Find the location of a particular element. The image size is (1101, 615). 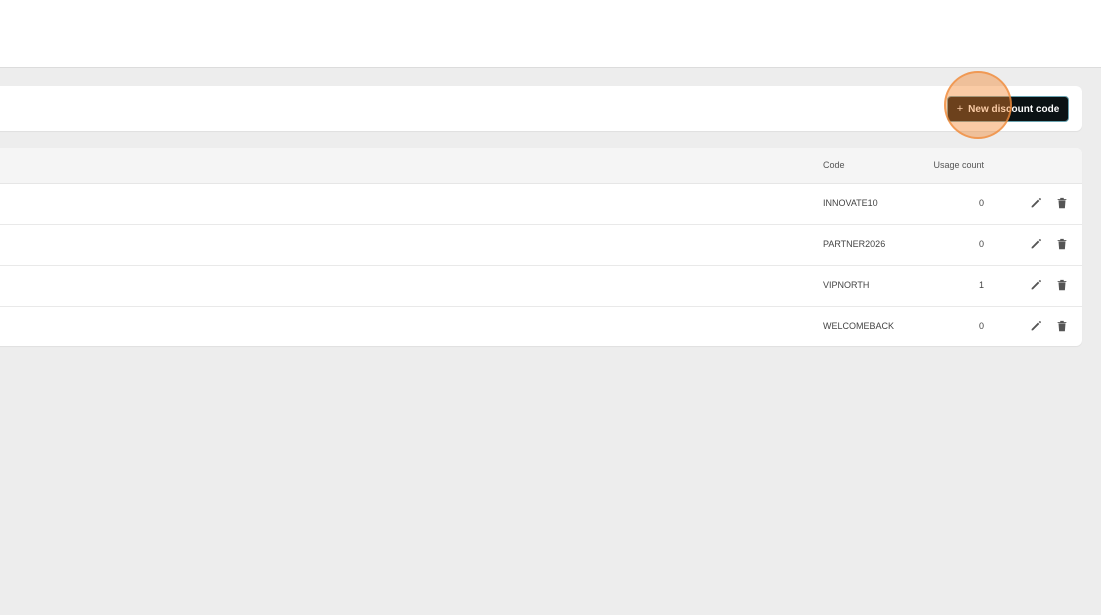

table-row: INNOVATE10 0 is located at coordinates (541, 204).